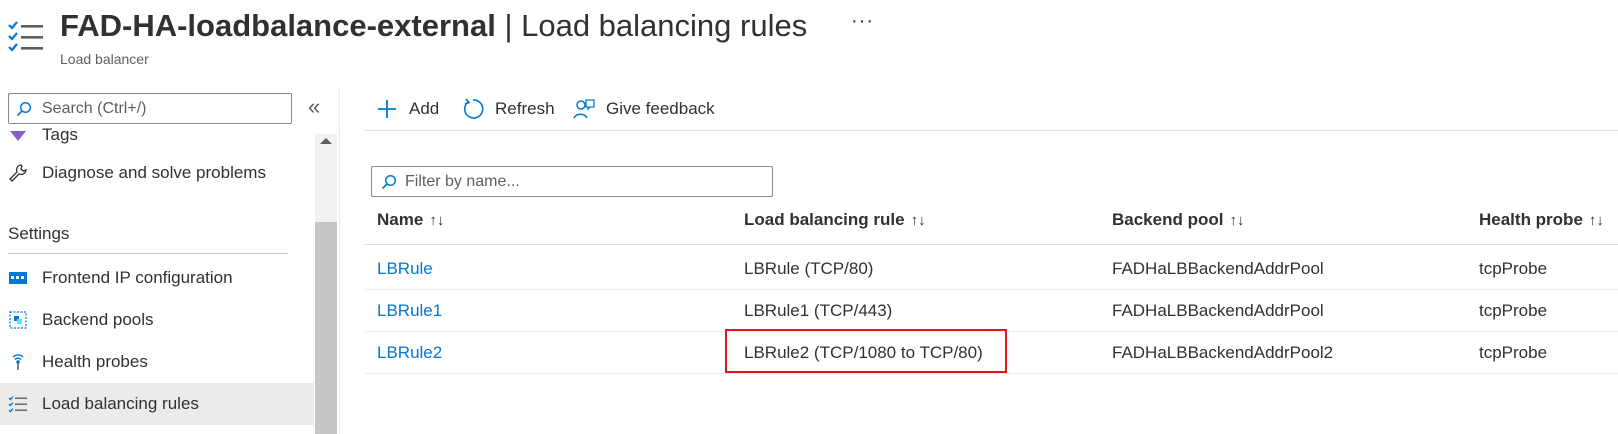  Describe the element at coordinates (866, 351) in the screenshot. I see `highlight-annotation-box` at that location.